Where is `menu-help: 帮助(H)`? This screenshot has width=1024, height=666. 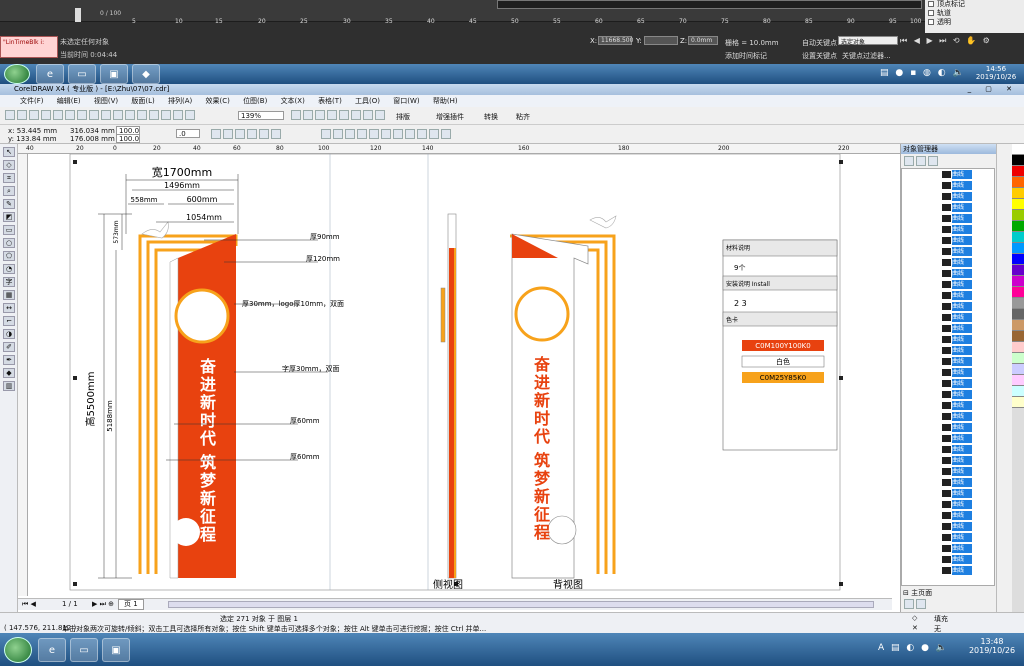
menu-help: 帮助(H) is located at coordinates (445, 101).